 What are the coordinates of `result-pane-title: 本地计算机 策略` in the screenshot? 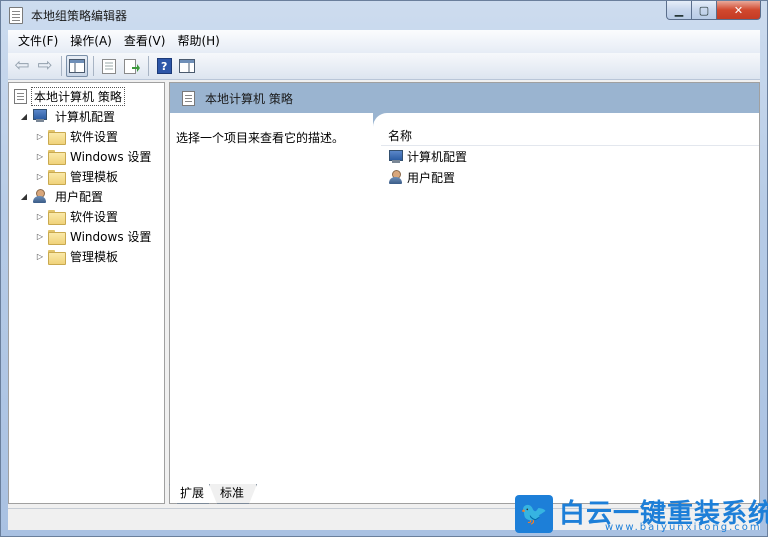 It's located at (249, 98).